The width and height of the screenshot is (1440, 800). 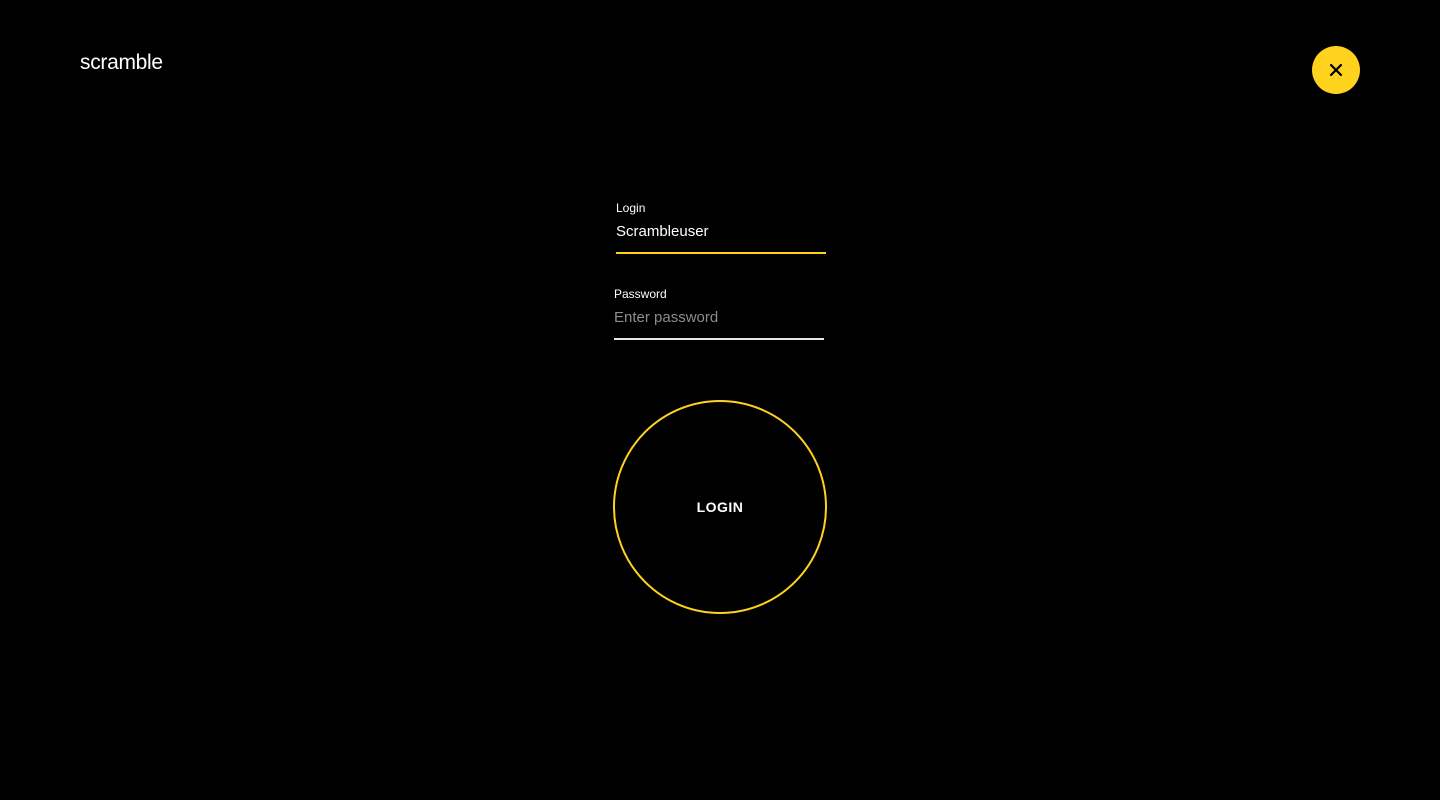 I want to click on login-input, so click(x=721, y=238).